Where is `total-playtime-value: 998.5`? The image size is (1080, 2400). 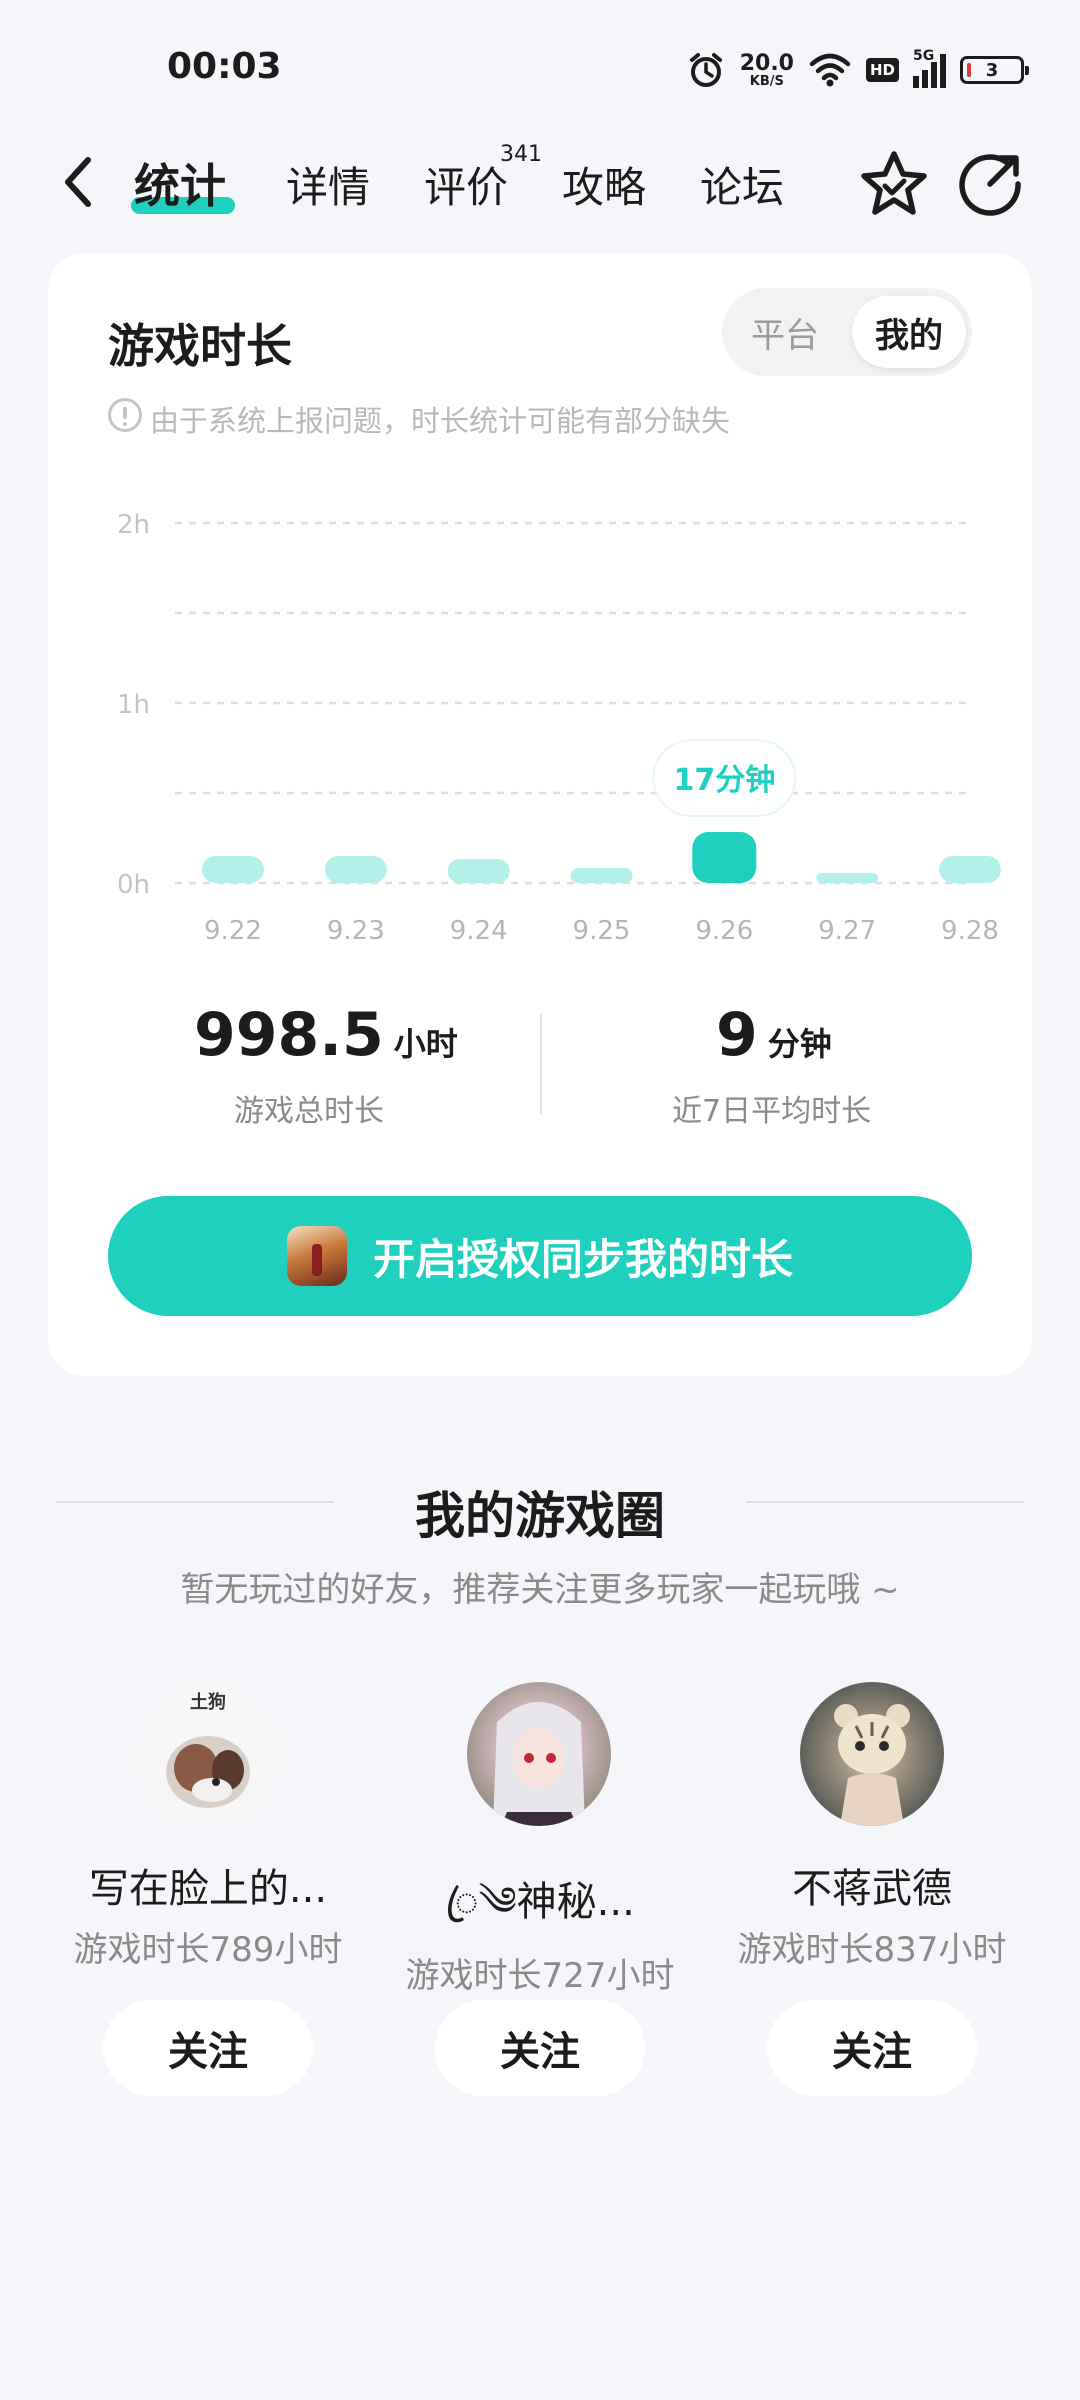
total-playtime-value: 998.5 is located at coordinates (289, 1035).